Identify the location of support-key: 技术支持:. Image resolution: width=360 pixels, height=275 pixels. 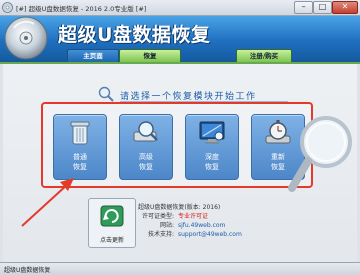
(160, 234).